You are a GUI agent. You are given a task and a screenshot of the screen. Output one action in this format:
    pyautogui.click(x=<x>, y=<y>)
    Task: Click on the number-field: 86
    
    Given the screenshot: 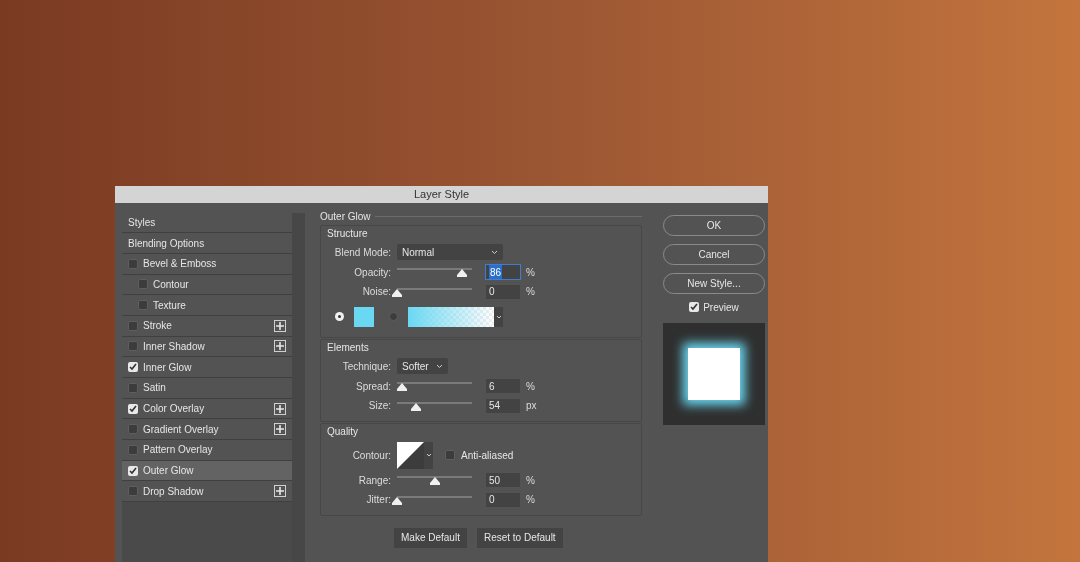 What is the action you would take?
    pyautogui.click(x=503, y=272)
    